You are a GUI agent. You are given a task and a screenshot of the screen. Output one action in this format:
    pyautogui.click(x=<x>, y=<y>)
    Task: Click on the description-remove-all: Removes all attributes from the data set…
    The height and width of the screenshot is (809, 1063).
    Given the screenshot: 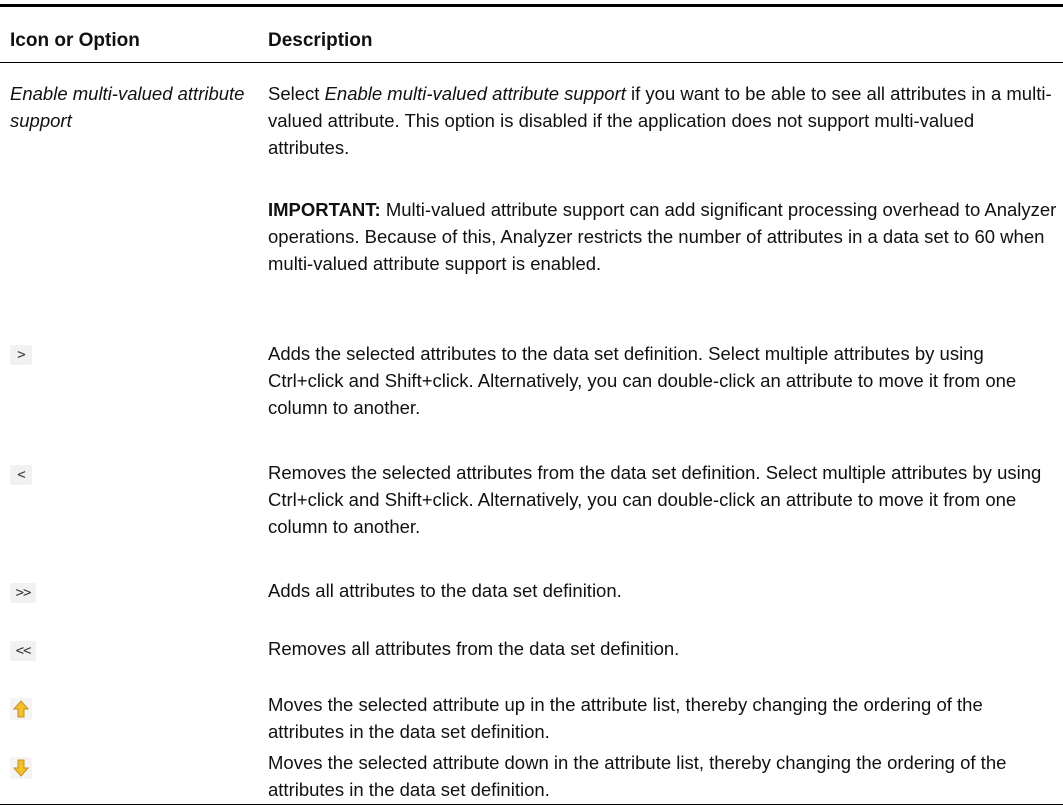 What is the action you would take?
    pyautogui.click(x=474, y=648)
    